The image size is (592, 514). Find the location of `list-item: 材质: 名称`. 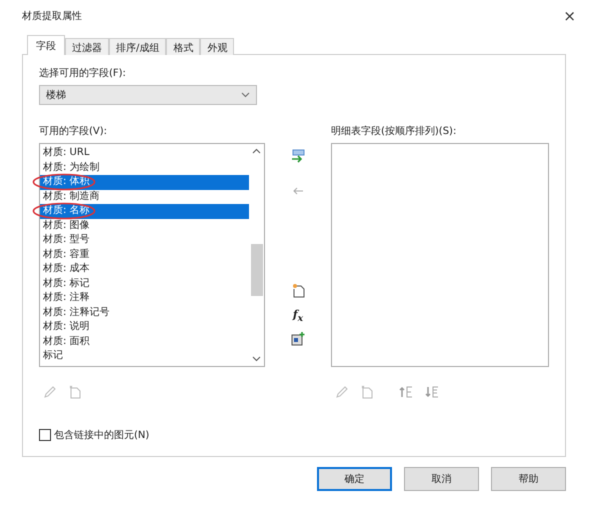

list-item: 材质: 名称 is located at coordinates (144, 211).